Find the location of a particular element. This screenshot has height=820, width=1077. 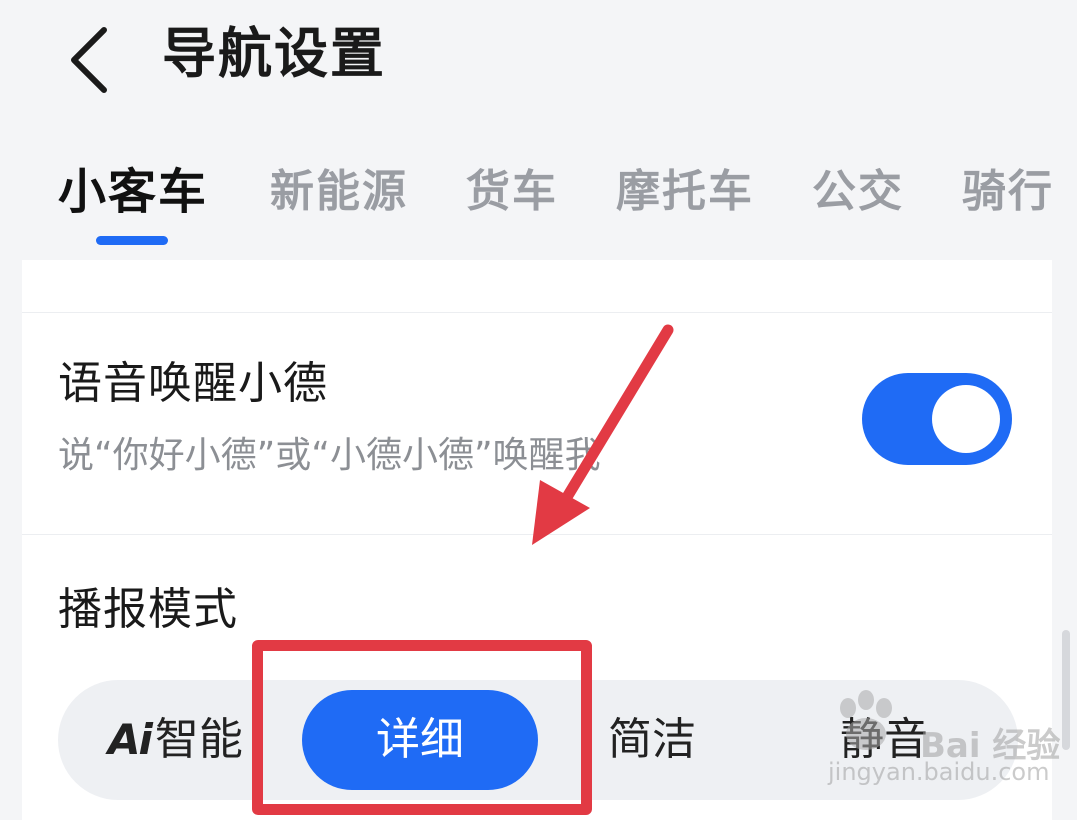

tab-new-energy: 新能源 is located at coordinates (339, 192).